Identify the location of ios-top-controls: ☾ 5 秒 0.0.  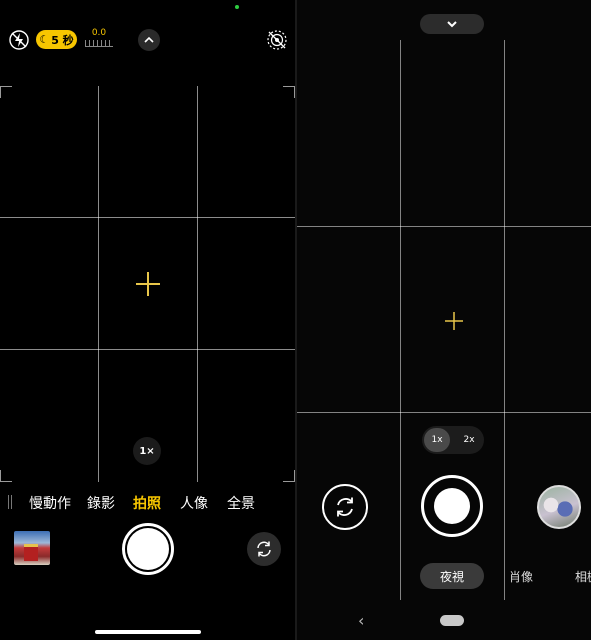
(147, 41).